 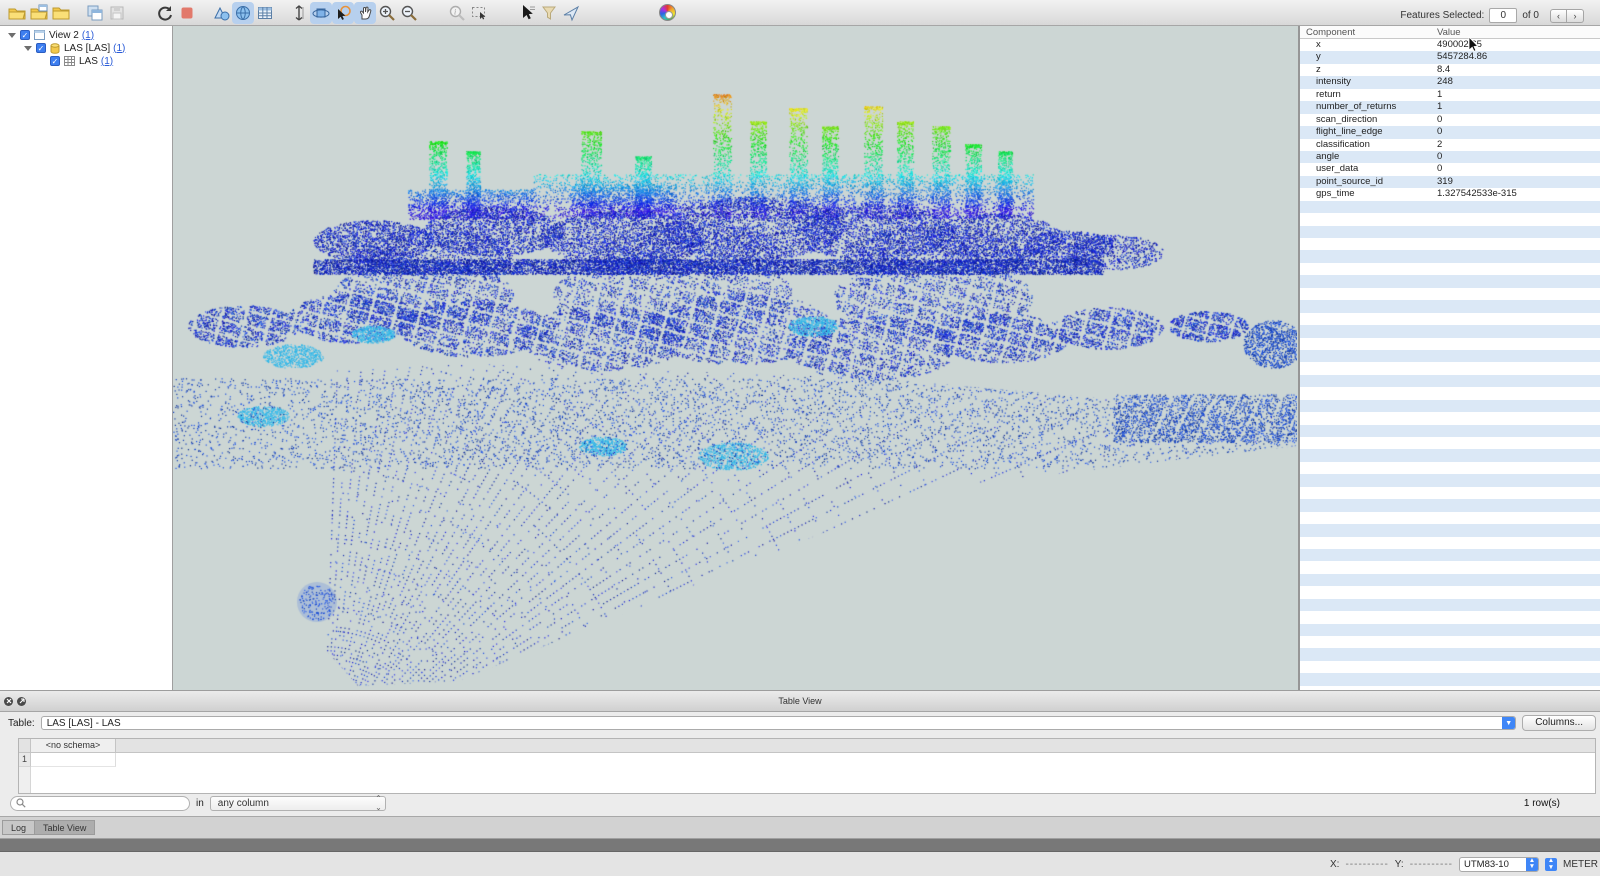 I want to click on row-number: 1, so click(x=25, y=760).